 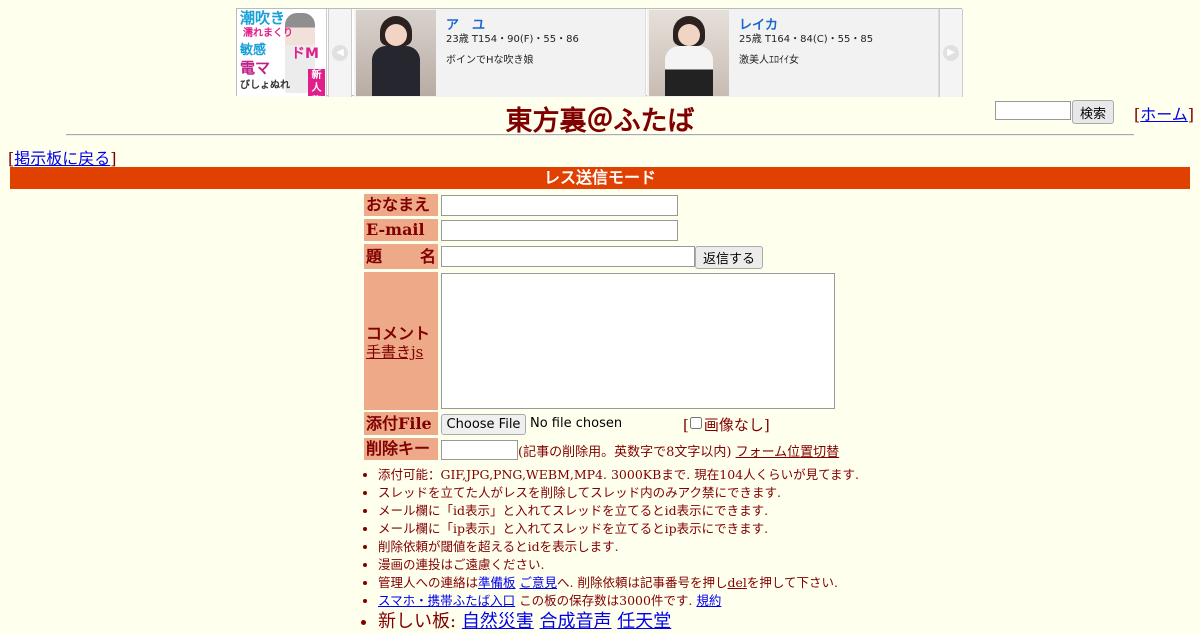 I want to click on carousel-prev-button: ◀, so click(x=340, y=53).